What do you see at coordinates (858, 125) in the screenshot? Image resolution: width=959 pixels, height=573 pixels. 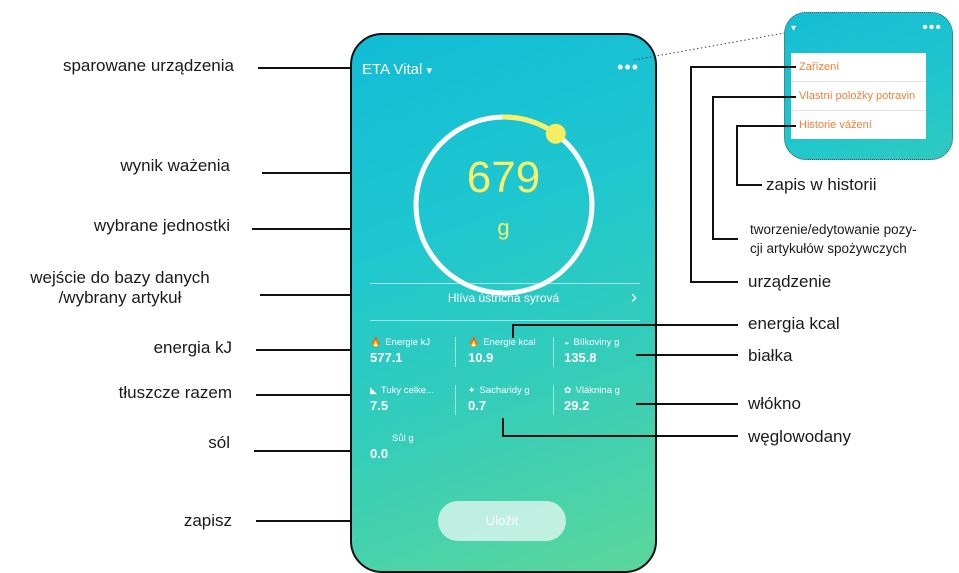 I see `menu-item-history: Historie vážení` at bounding box center [858, 125].